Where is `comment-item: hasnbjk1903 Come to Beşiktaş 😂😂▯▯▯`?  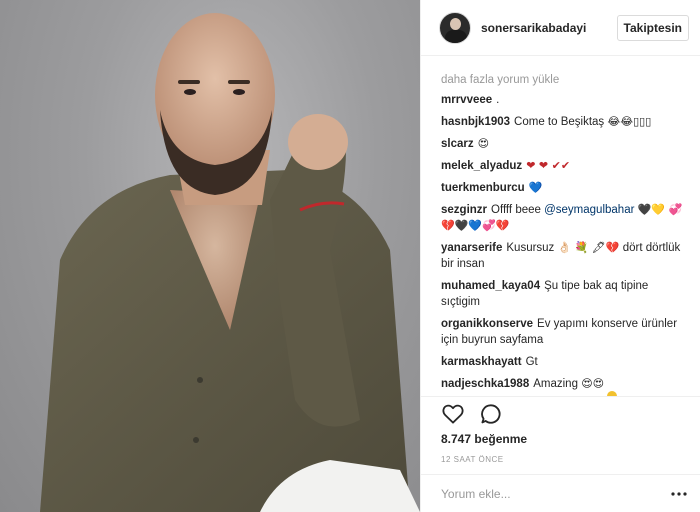
comment-item: hasnbjk1903 Come to Beşiktaş 😂😂▯▯▯ is located at coordinates (565, 122).